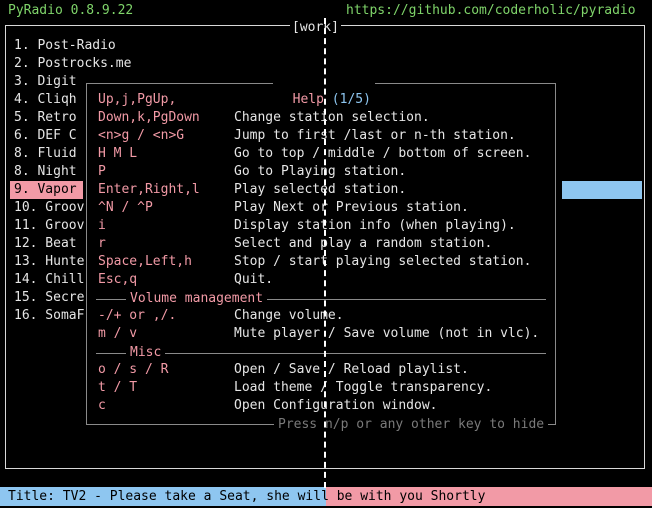  I want to click on help-description: Go to Playing station., so click(320, 171).